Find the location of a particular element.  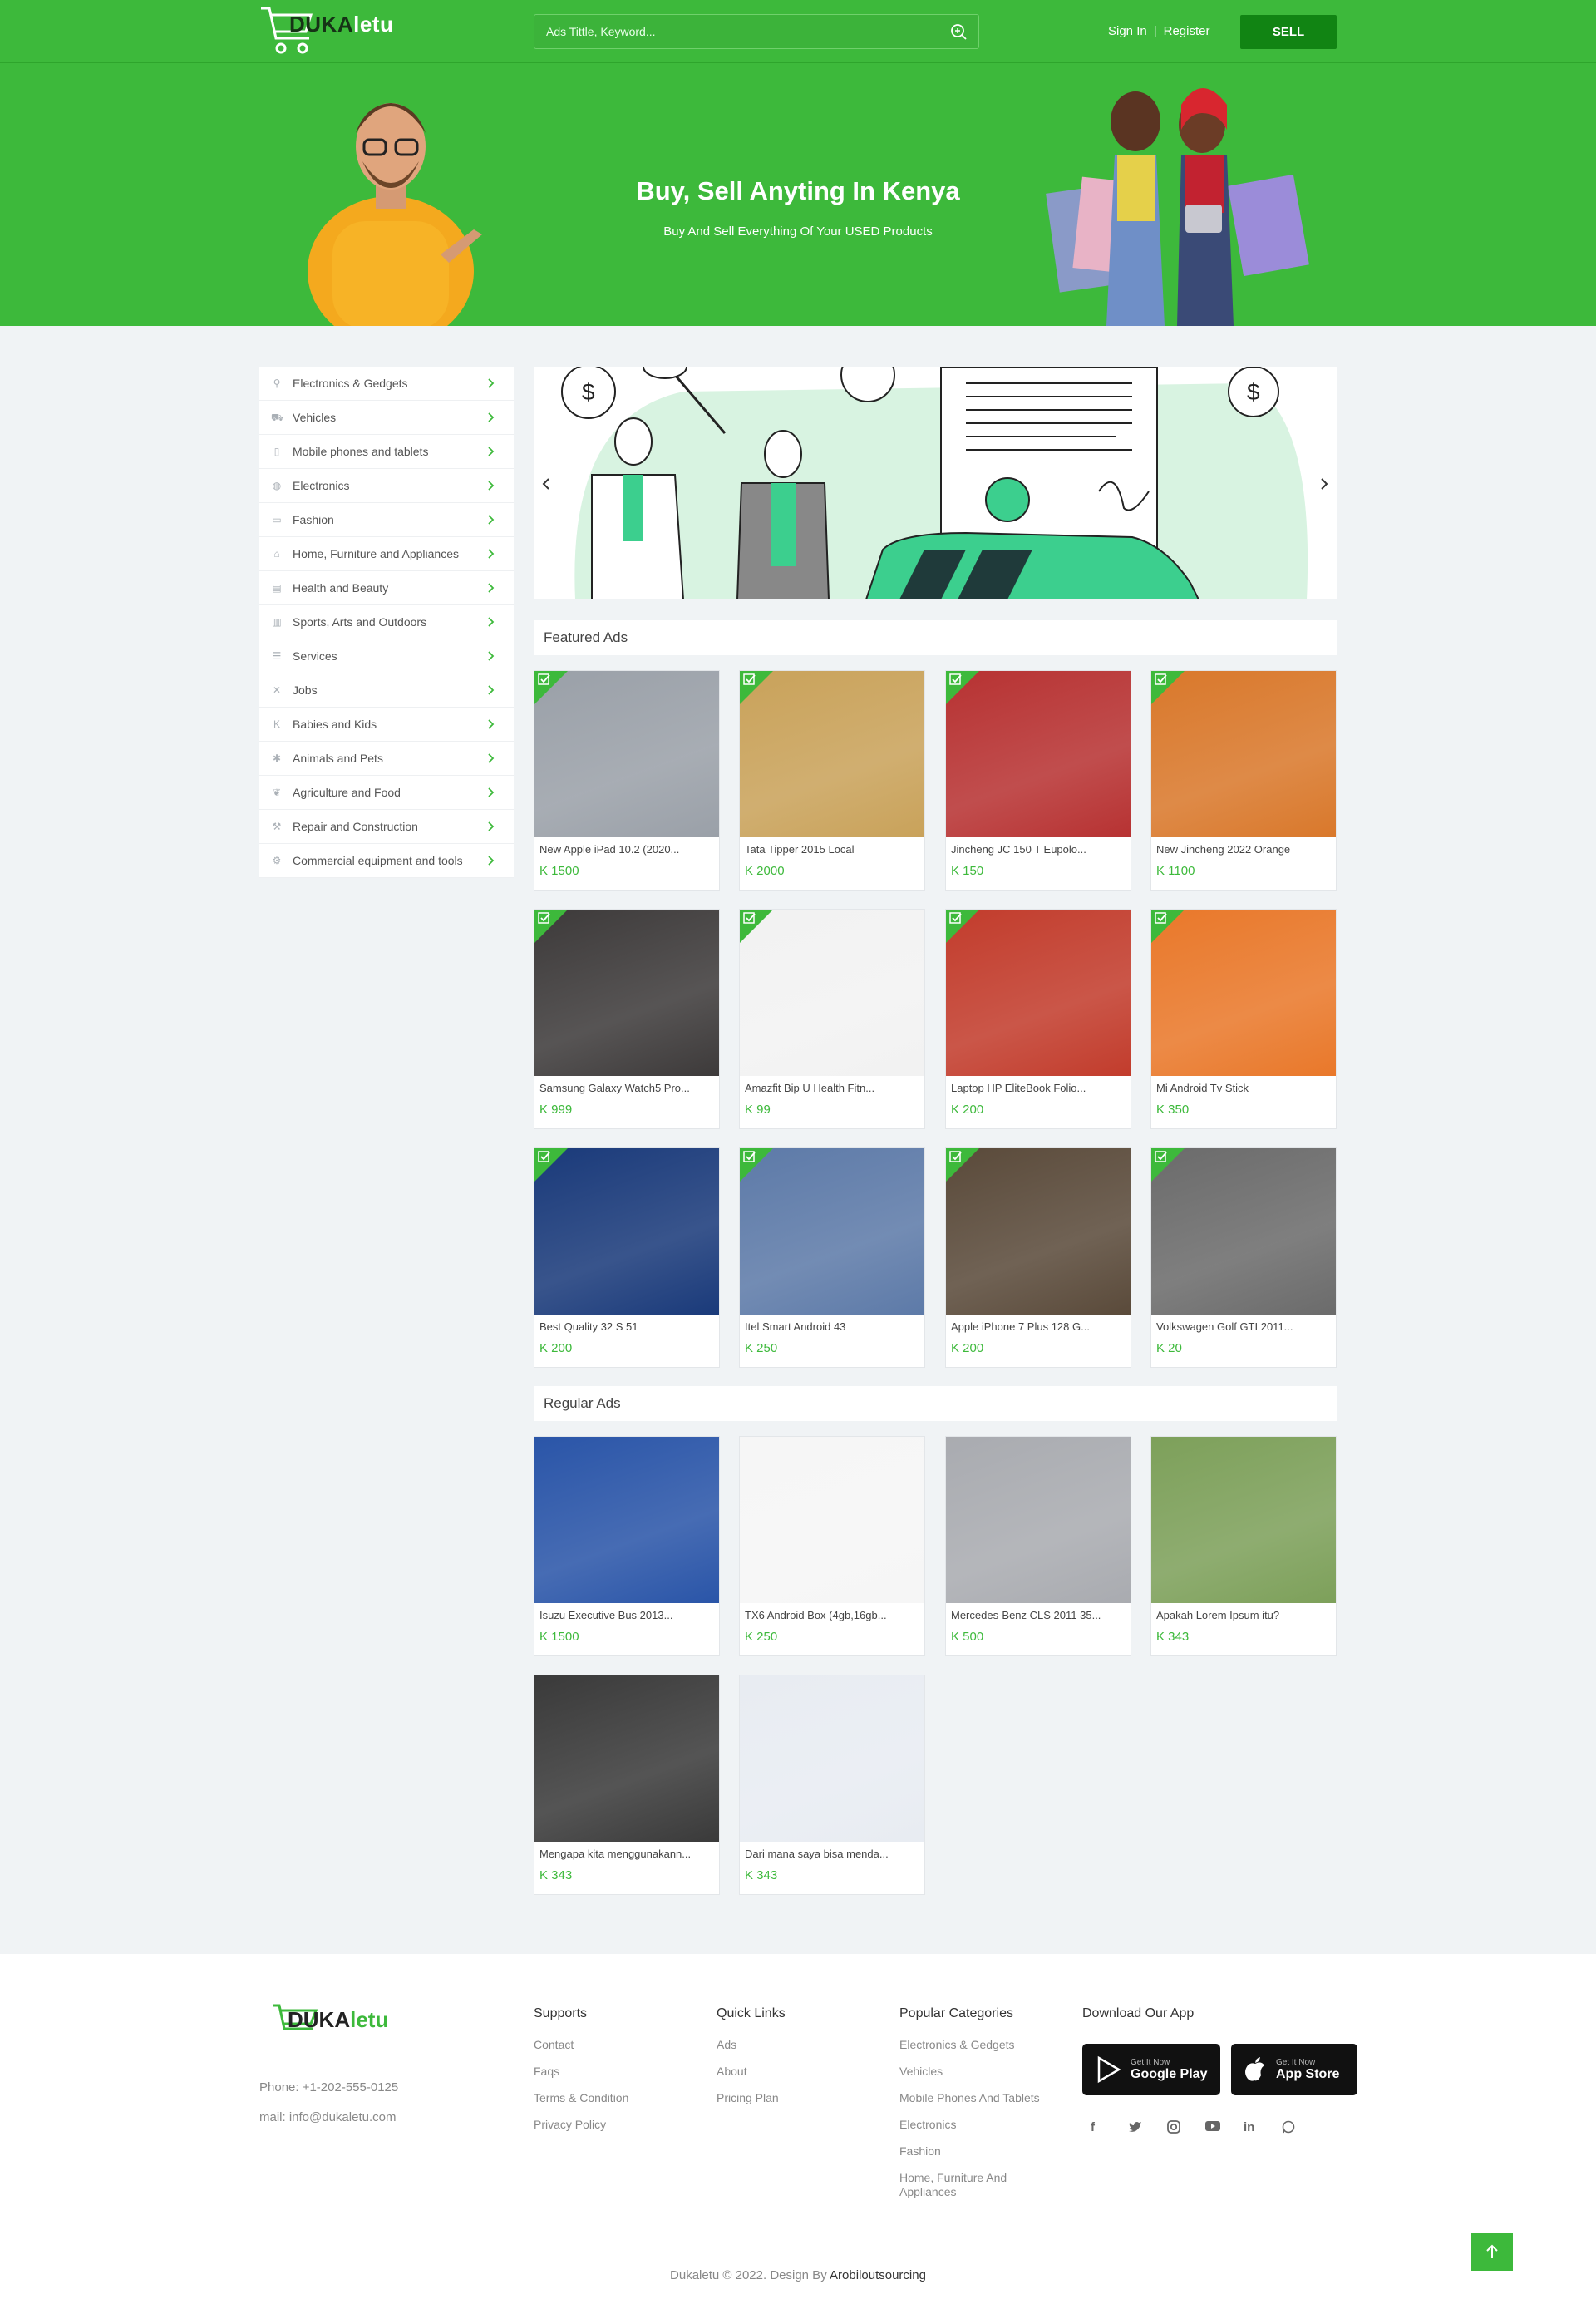

footer-link-about: About is located at coordinates (751, 2072).